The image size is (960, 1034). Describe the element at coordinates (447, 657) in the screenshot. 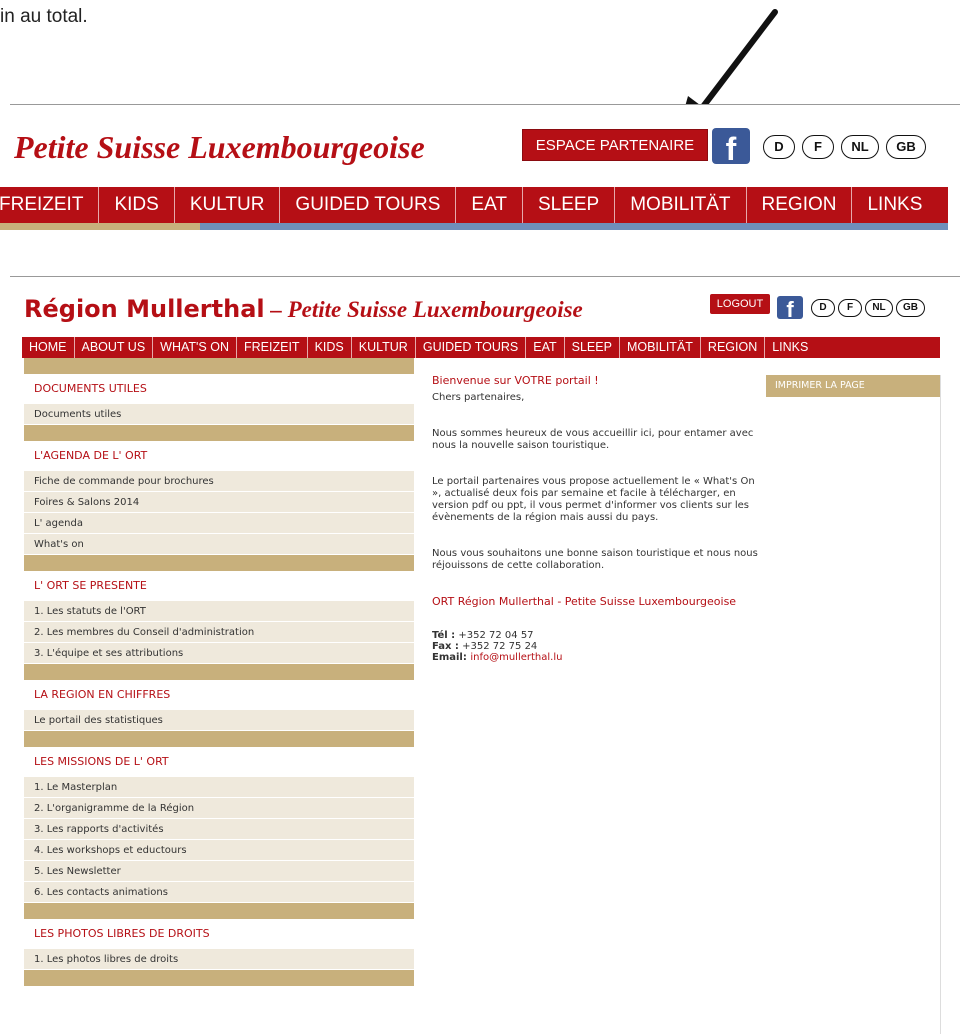

I see `email-label: Email` at that location.